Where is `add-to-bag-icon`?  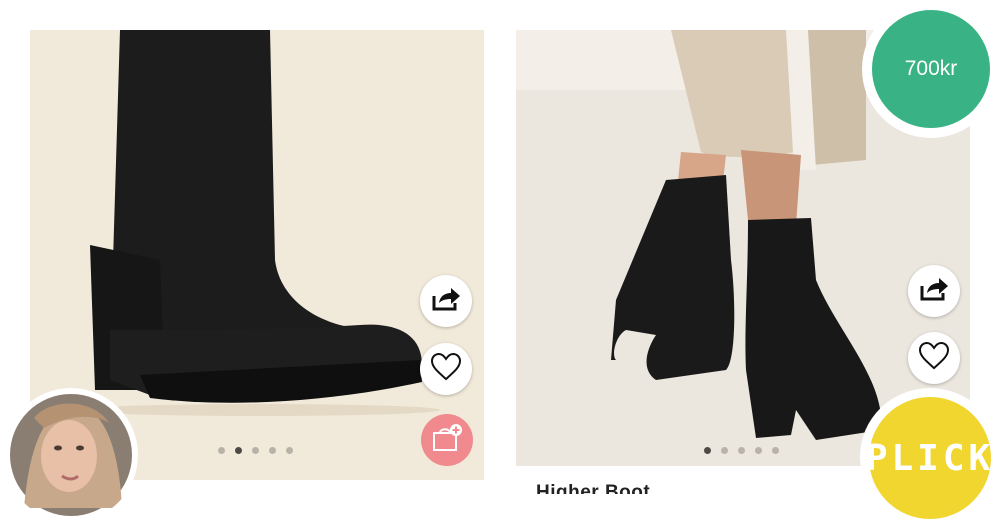
add-to-bag-icon is located at coordinates (447, 440).